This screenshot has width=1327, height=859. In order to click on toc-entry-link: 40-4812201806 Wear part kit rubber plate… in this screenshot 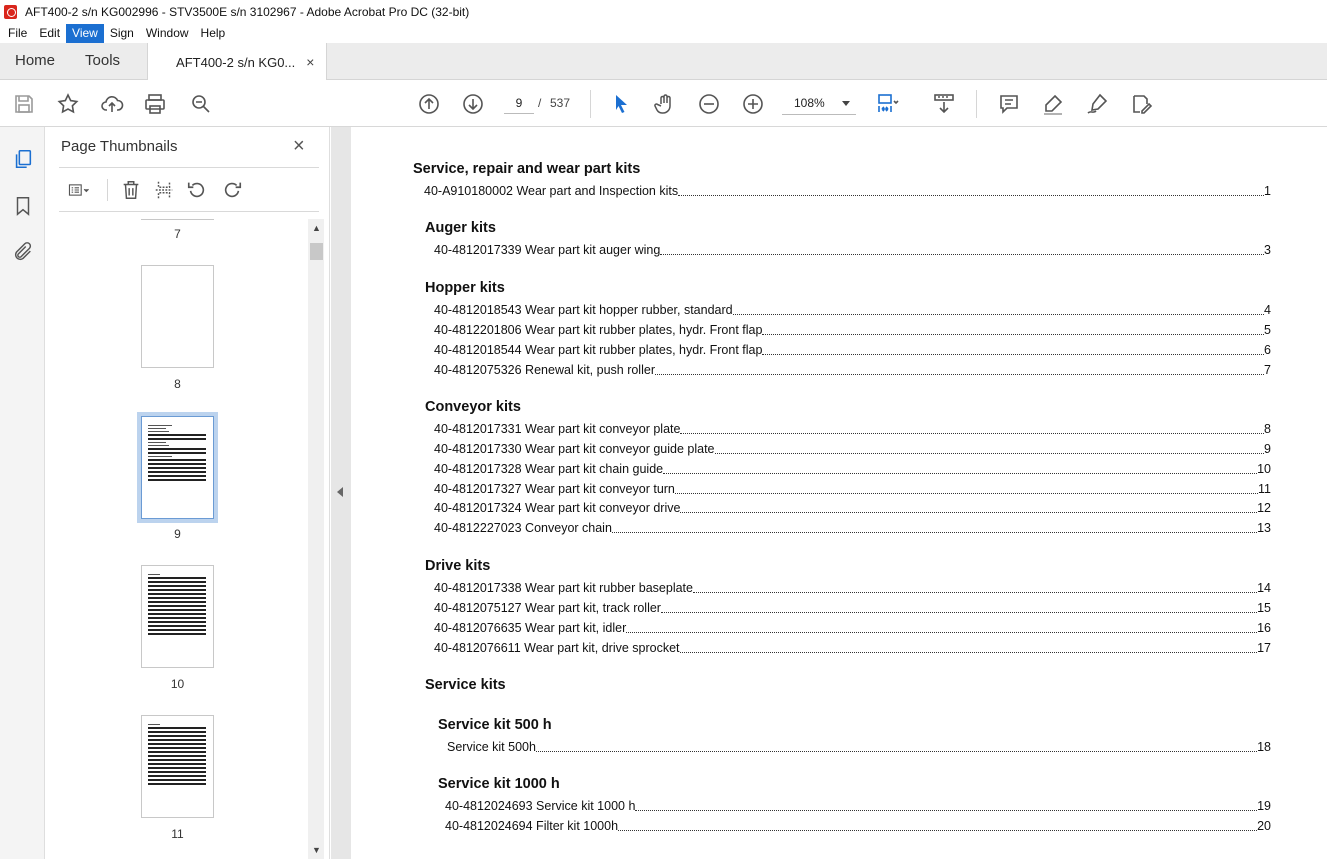, I will do `click(852, 329)`.